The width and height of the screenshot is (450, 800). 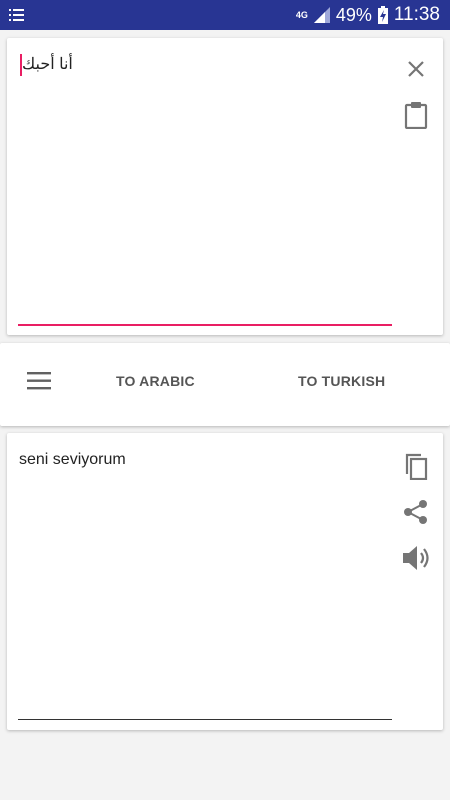 What do you see at coordinates (416, 115) in the screenshot?
I see `clipboard-icon` at bounding box center [416, 115].